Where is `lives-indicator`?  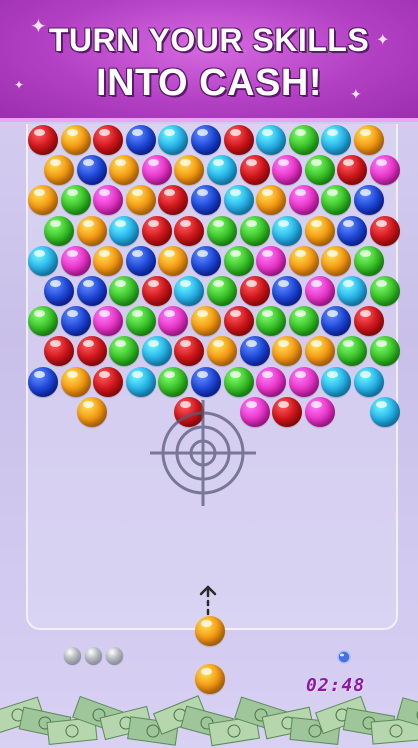
lives-indicator is located at coordinates (93, 655).